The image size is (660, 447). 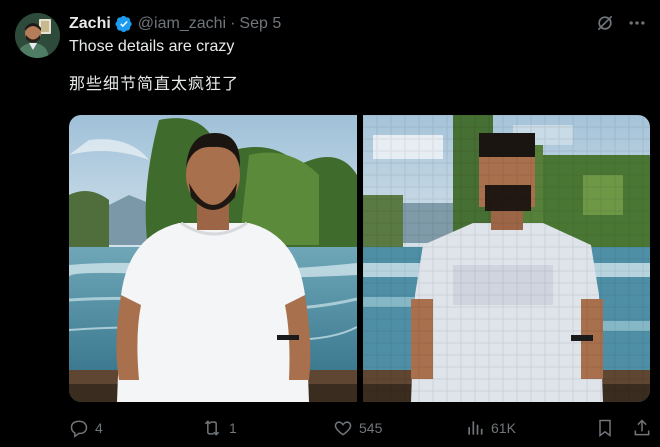 I want to click on reply-count: 4, so click(x=99, y=428).